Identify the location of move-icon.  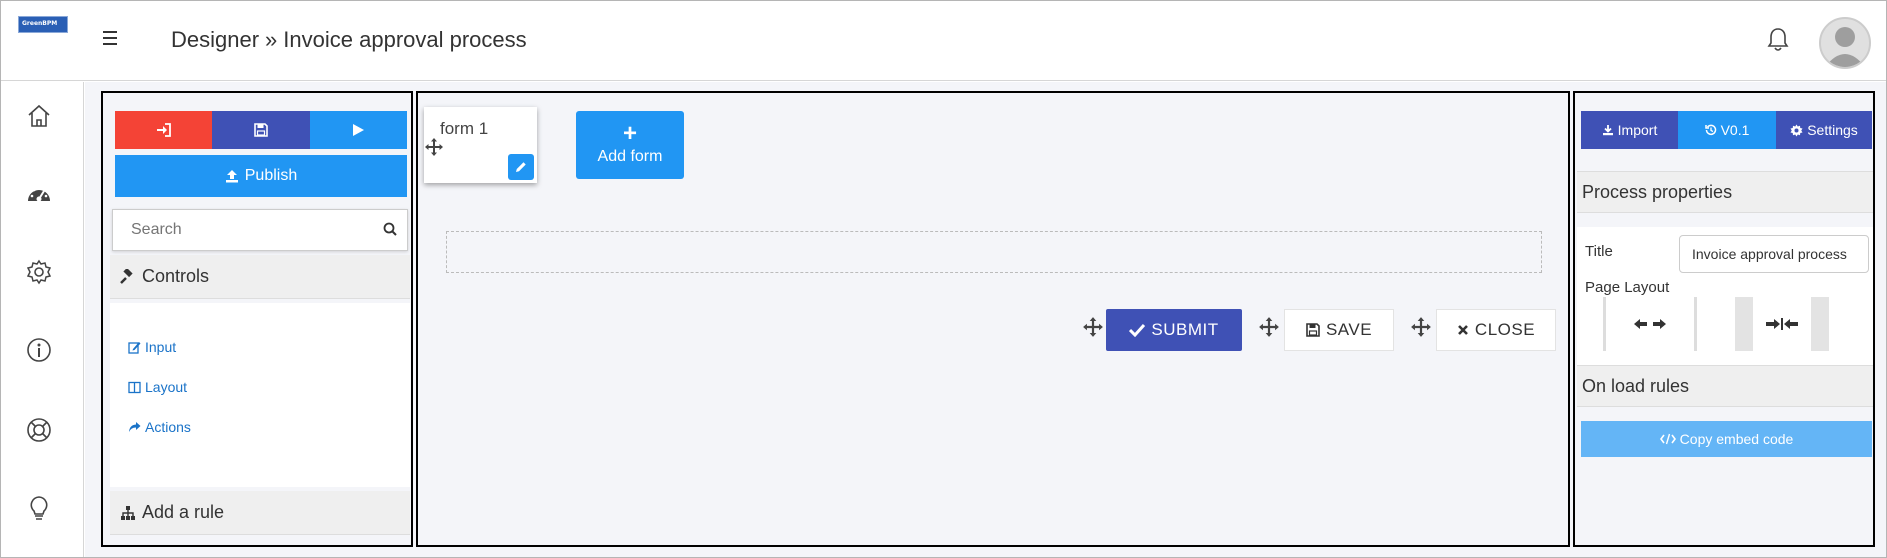
(434, 149).